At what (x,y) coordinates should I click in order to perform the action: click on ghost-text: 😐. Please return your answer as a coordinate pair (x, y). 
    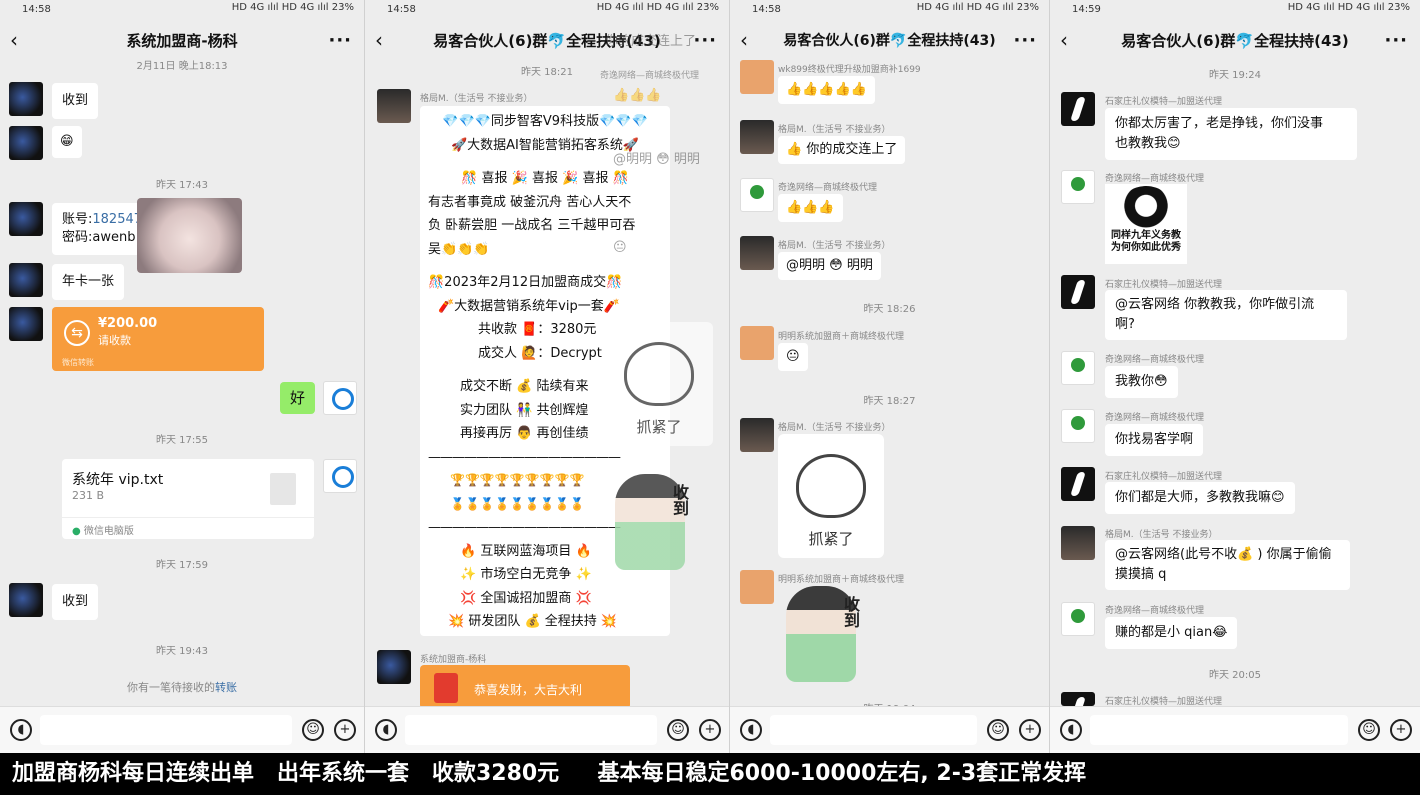
    Looking at the image, I should click on (620, 247).